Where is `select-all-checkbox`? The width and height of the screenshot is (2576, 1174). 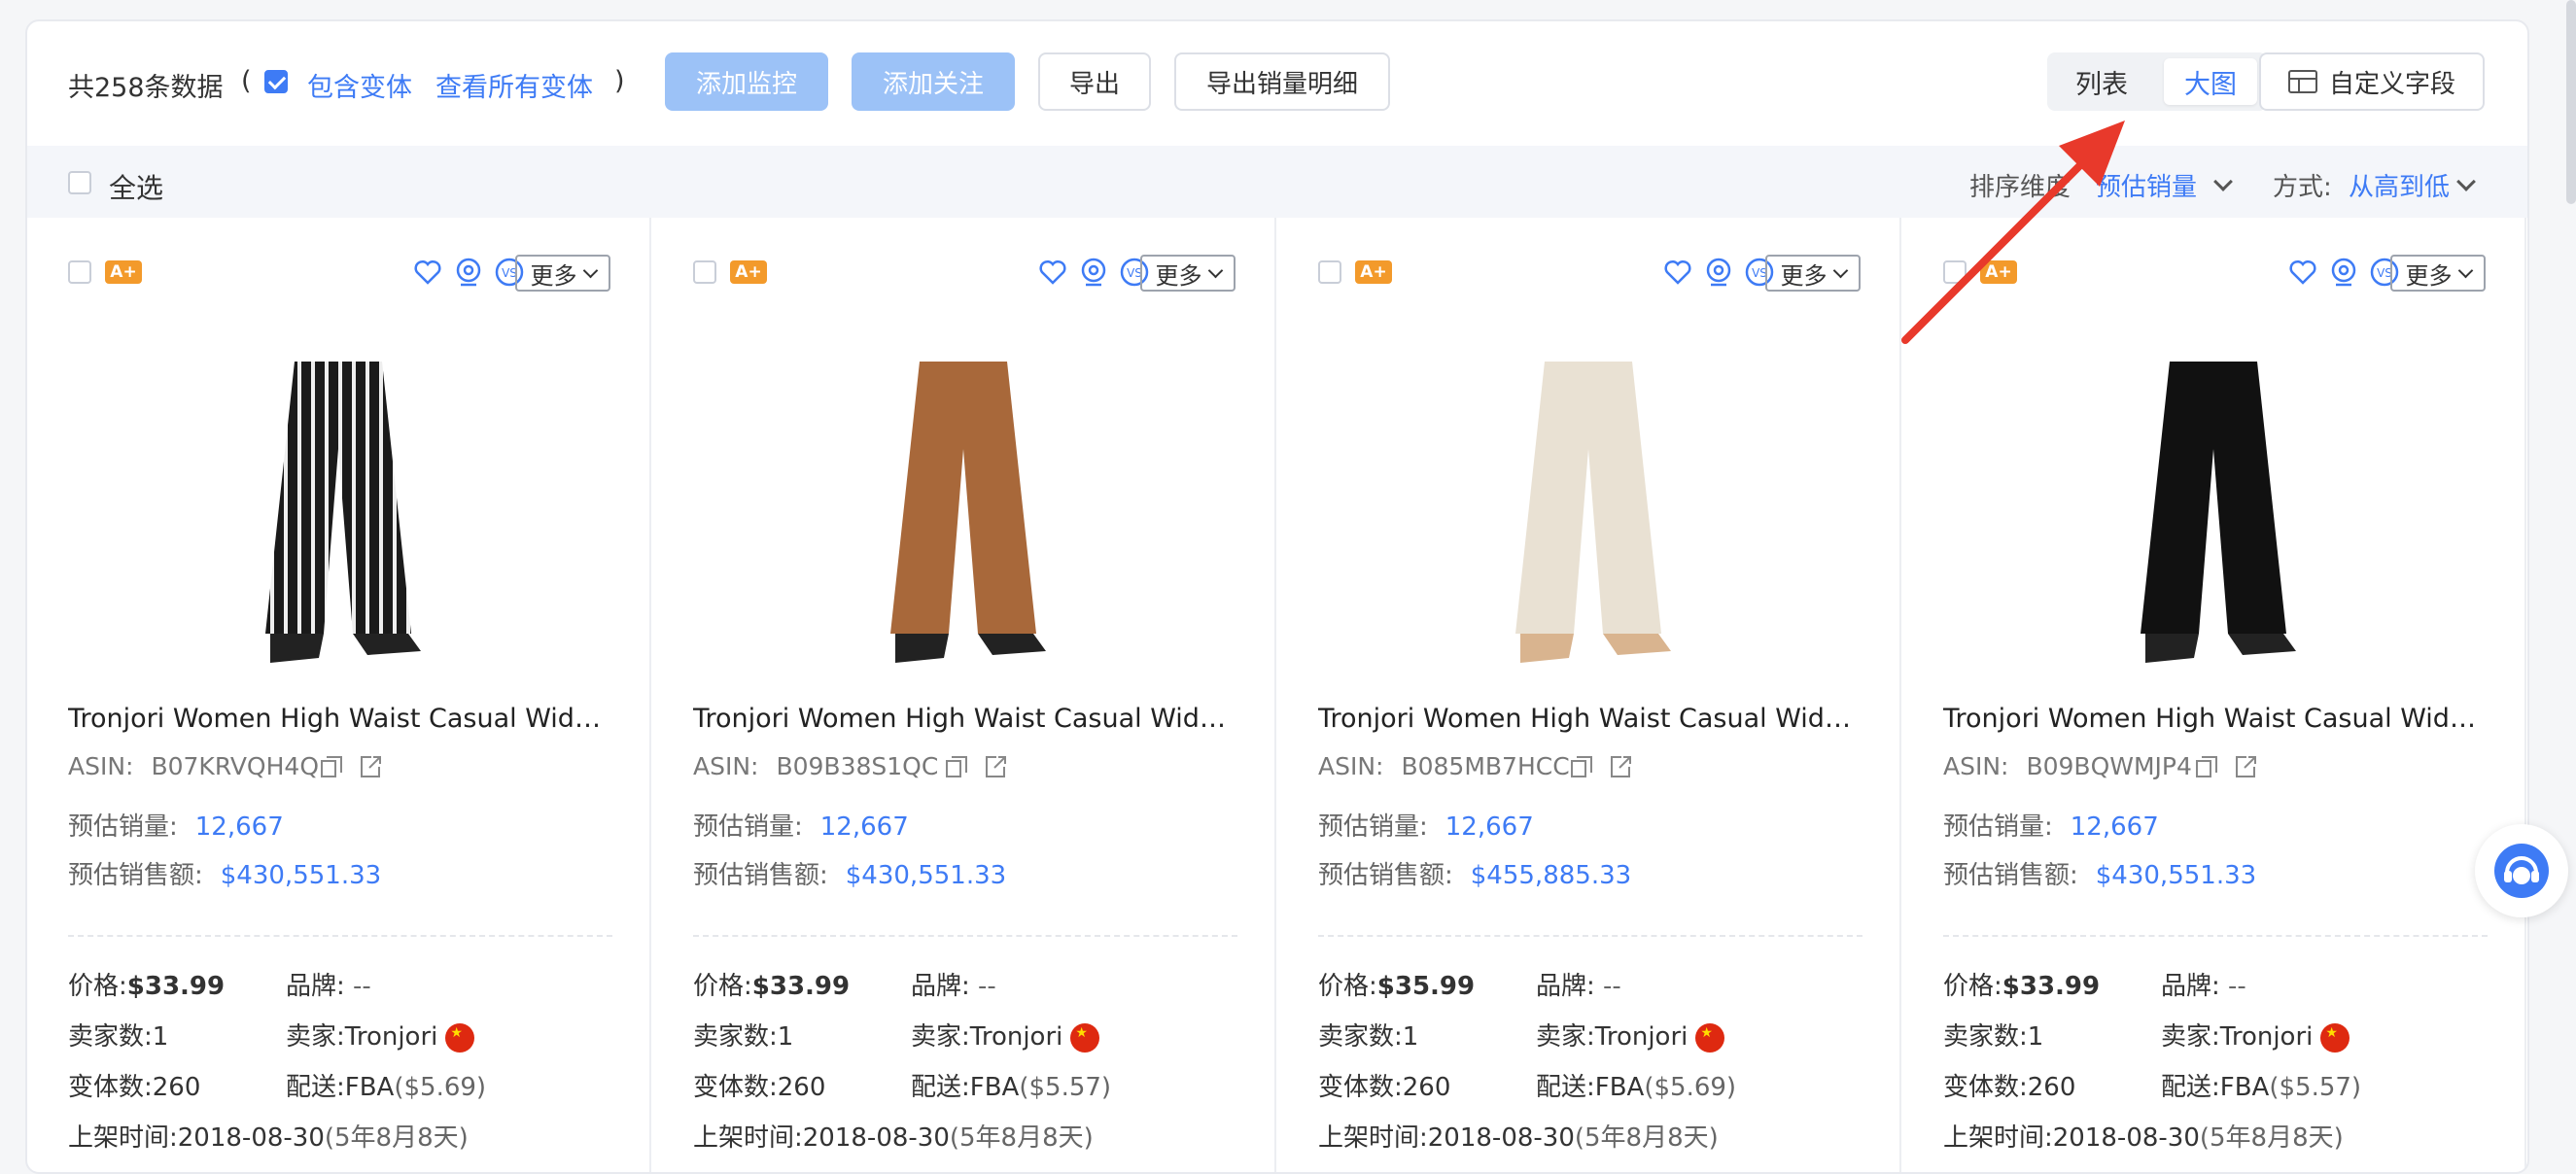
select-all-checkbox is located at coordinates (80, 182).